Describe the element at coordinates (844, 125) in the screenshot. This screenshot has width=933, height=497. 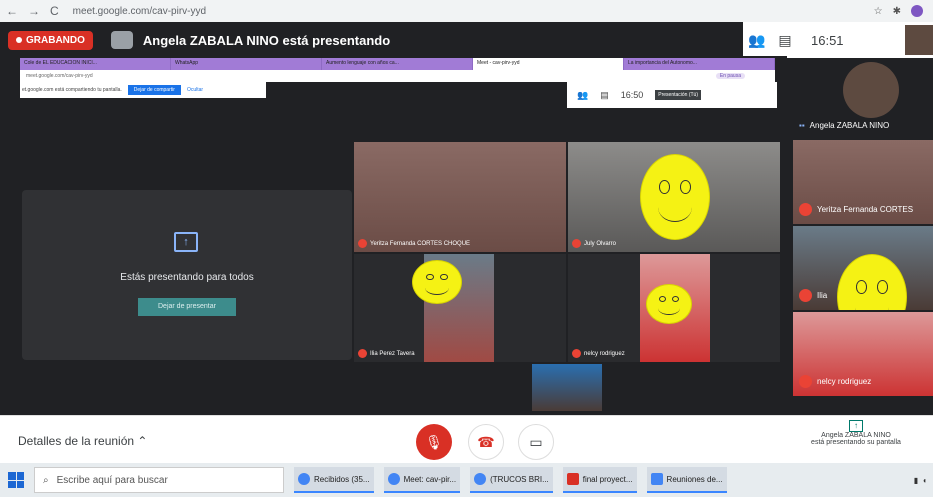
I see `sidebar-participant-name: ▪▪ Angela ZABALA NINO` at that location.